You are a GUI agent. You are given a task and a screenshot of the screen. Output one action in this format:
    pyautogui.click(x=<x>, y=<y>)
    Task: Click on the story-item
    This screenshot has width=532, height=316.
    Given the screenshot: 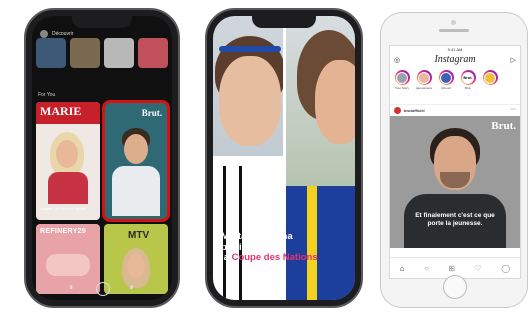 What is the action you would take?
    pyautogui.click(x=490, y=85)
    